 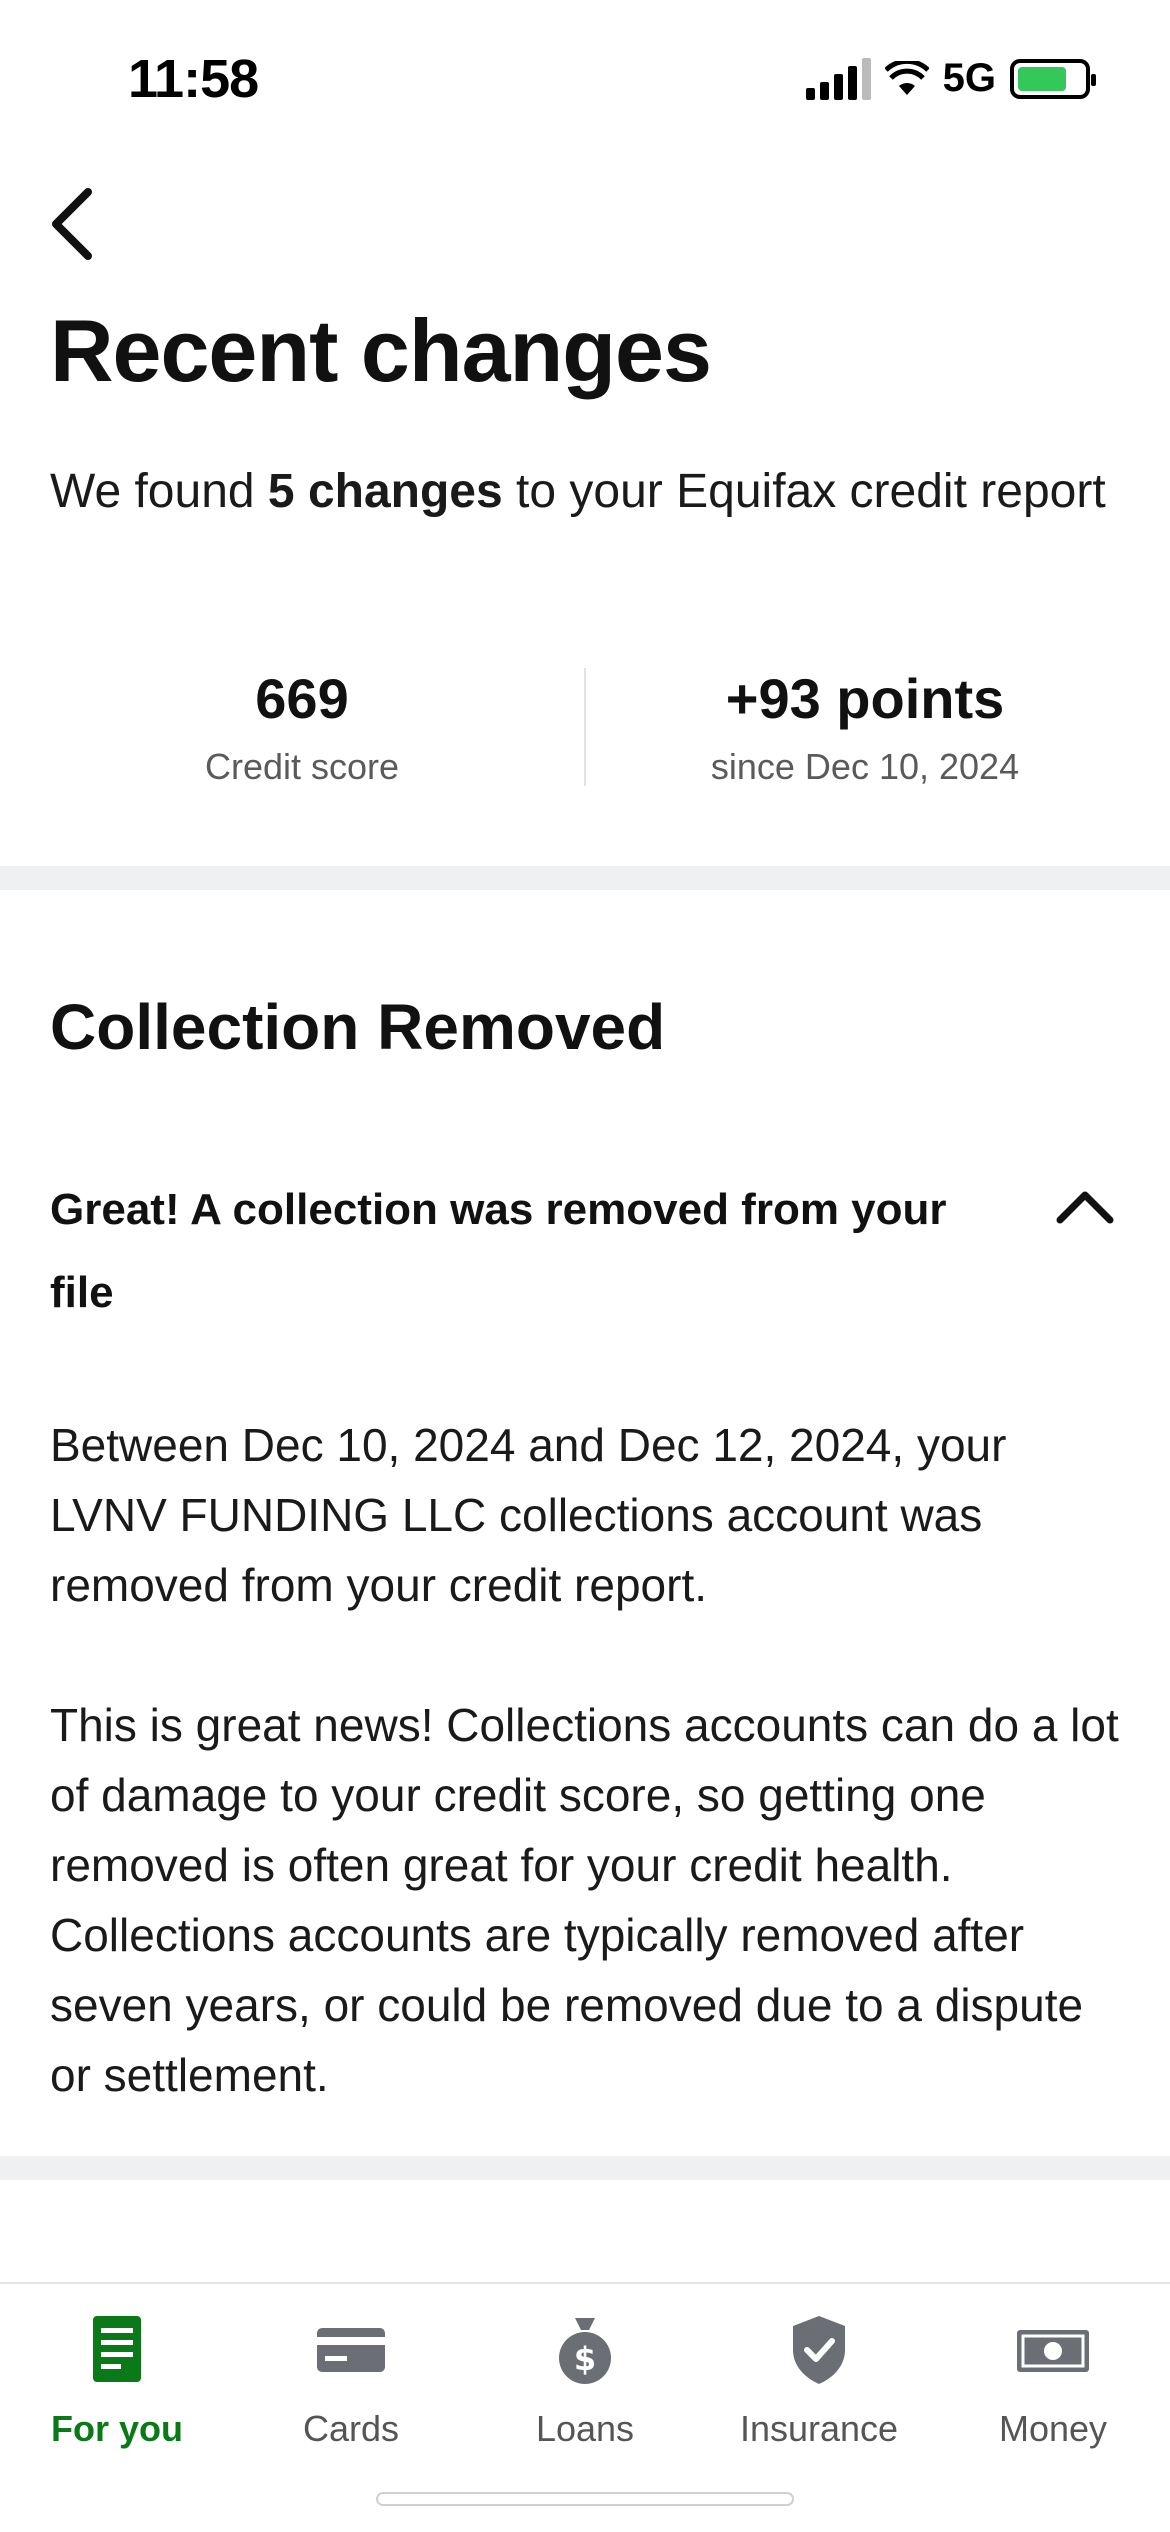 What do you see at coordinates (585, 878) in the screenshot?
I see `section-separator` at bounding box center [585, 878].